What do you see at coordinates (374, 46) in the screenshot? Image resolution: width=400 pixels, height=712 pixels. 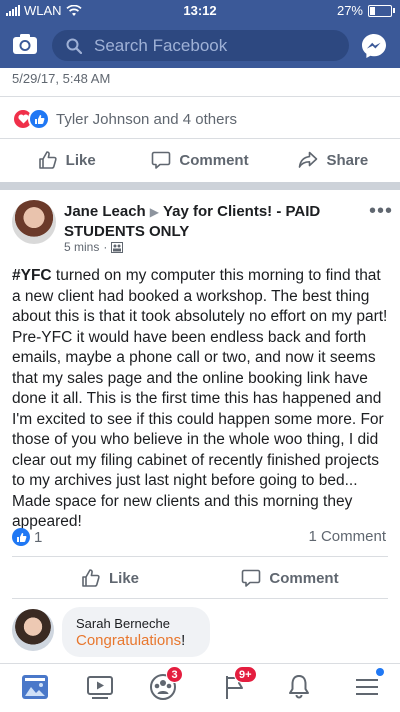 I see `messenger-icon` at bounding box center [374, 46].